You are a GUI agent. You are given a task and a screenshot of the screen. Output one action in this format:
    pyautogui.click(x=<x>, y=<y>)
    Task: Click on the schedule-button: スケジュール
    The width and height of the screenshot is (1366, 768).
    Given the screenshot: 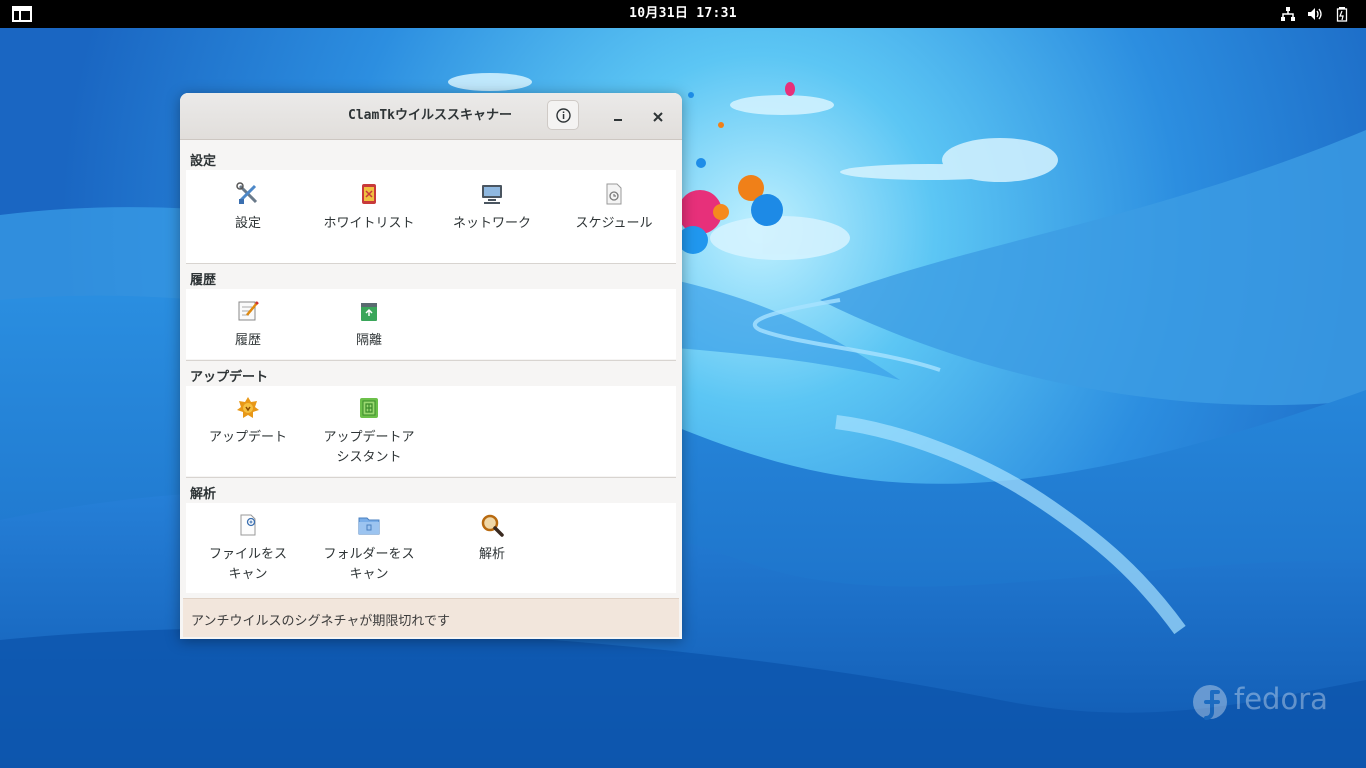 What is the action you would take?
    pyautogui.click(x=614, y=212)
    